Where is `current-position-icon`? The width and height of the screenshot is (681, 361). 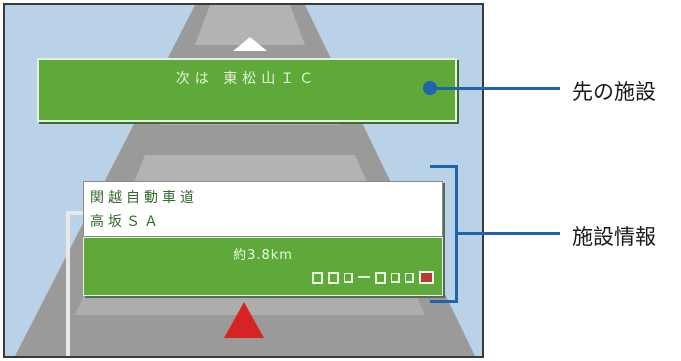
current-position-icon is located at coordinates (244, 320).